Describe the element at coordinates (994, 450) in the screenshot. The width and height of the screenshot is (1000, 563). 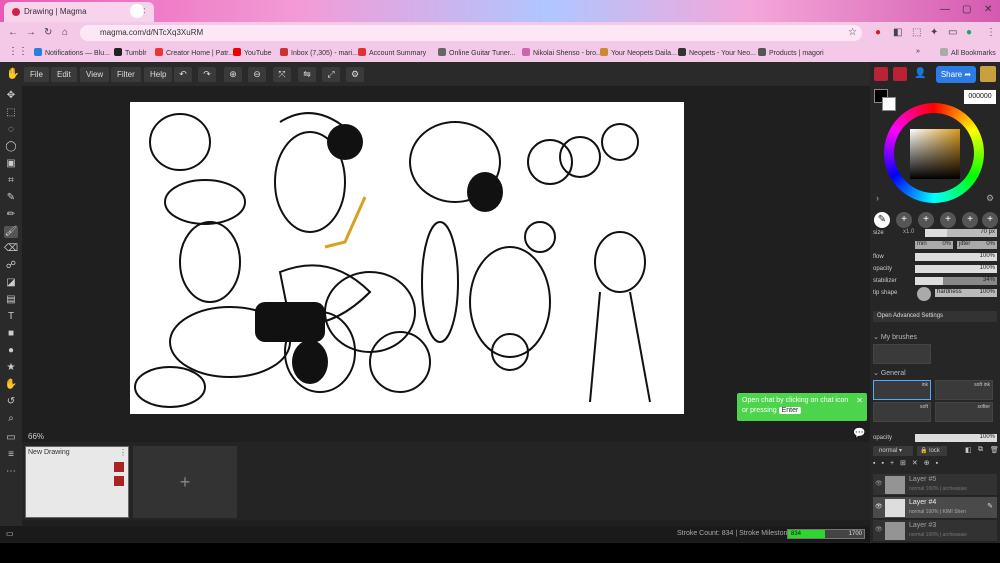
I see `trash-icon: 🗑` at that location.